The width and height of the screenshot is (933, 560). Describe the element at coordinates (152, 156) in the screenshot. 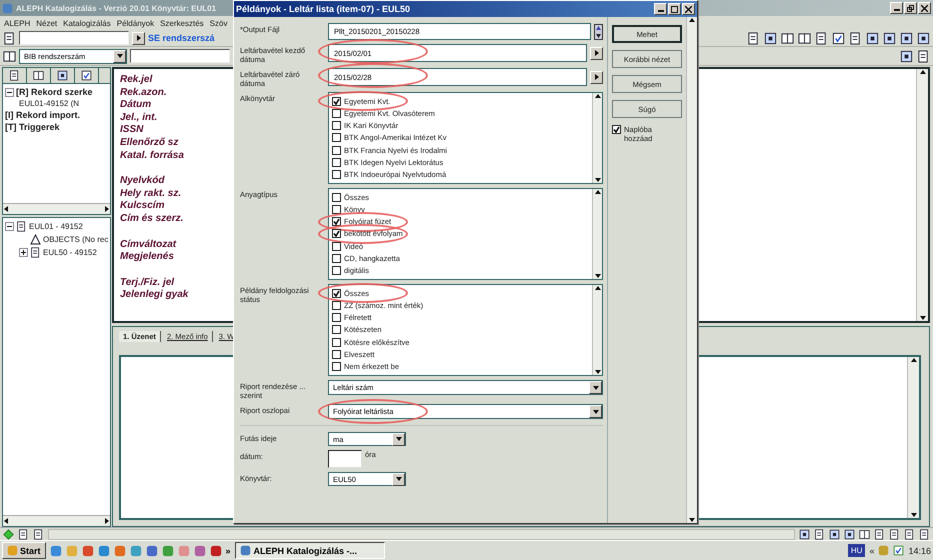

I see `field-label: Katal. forrása` at that location.